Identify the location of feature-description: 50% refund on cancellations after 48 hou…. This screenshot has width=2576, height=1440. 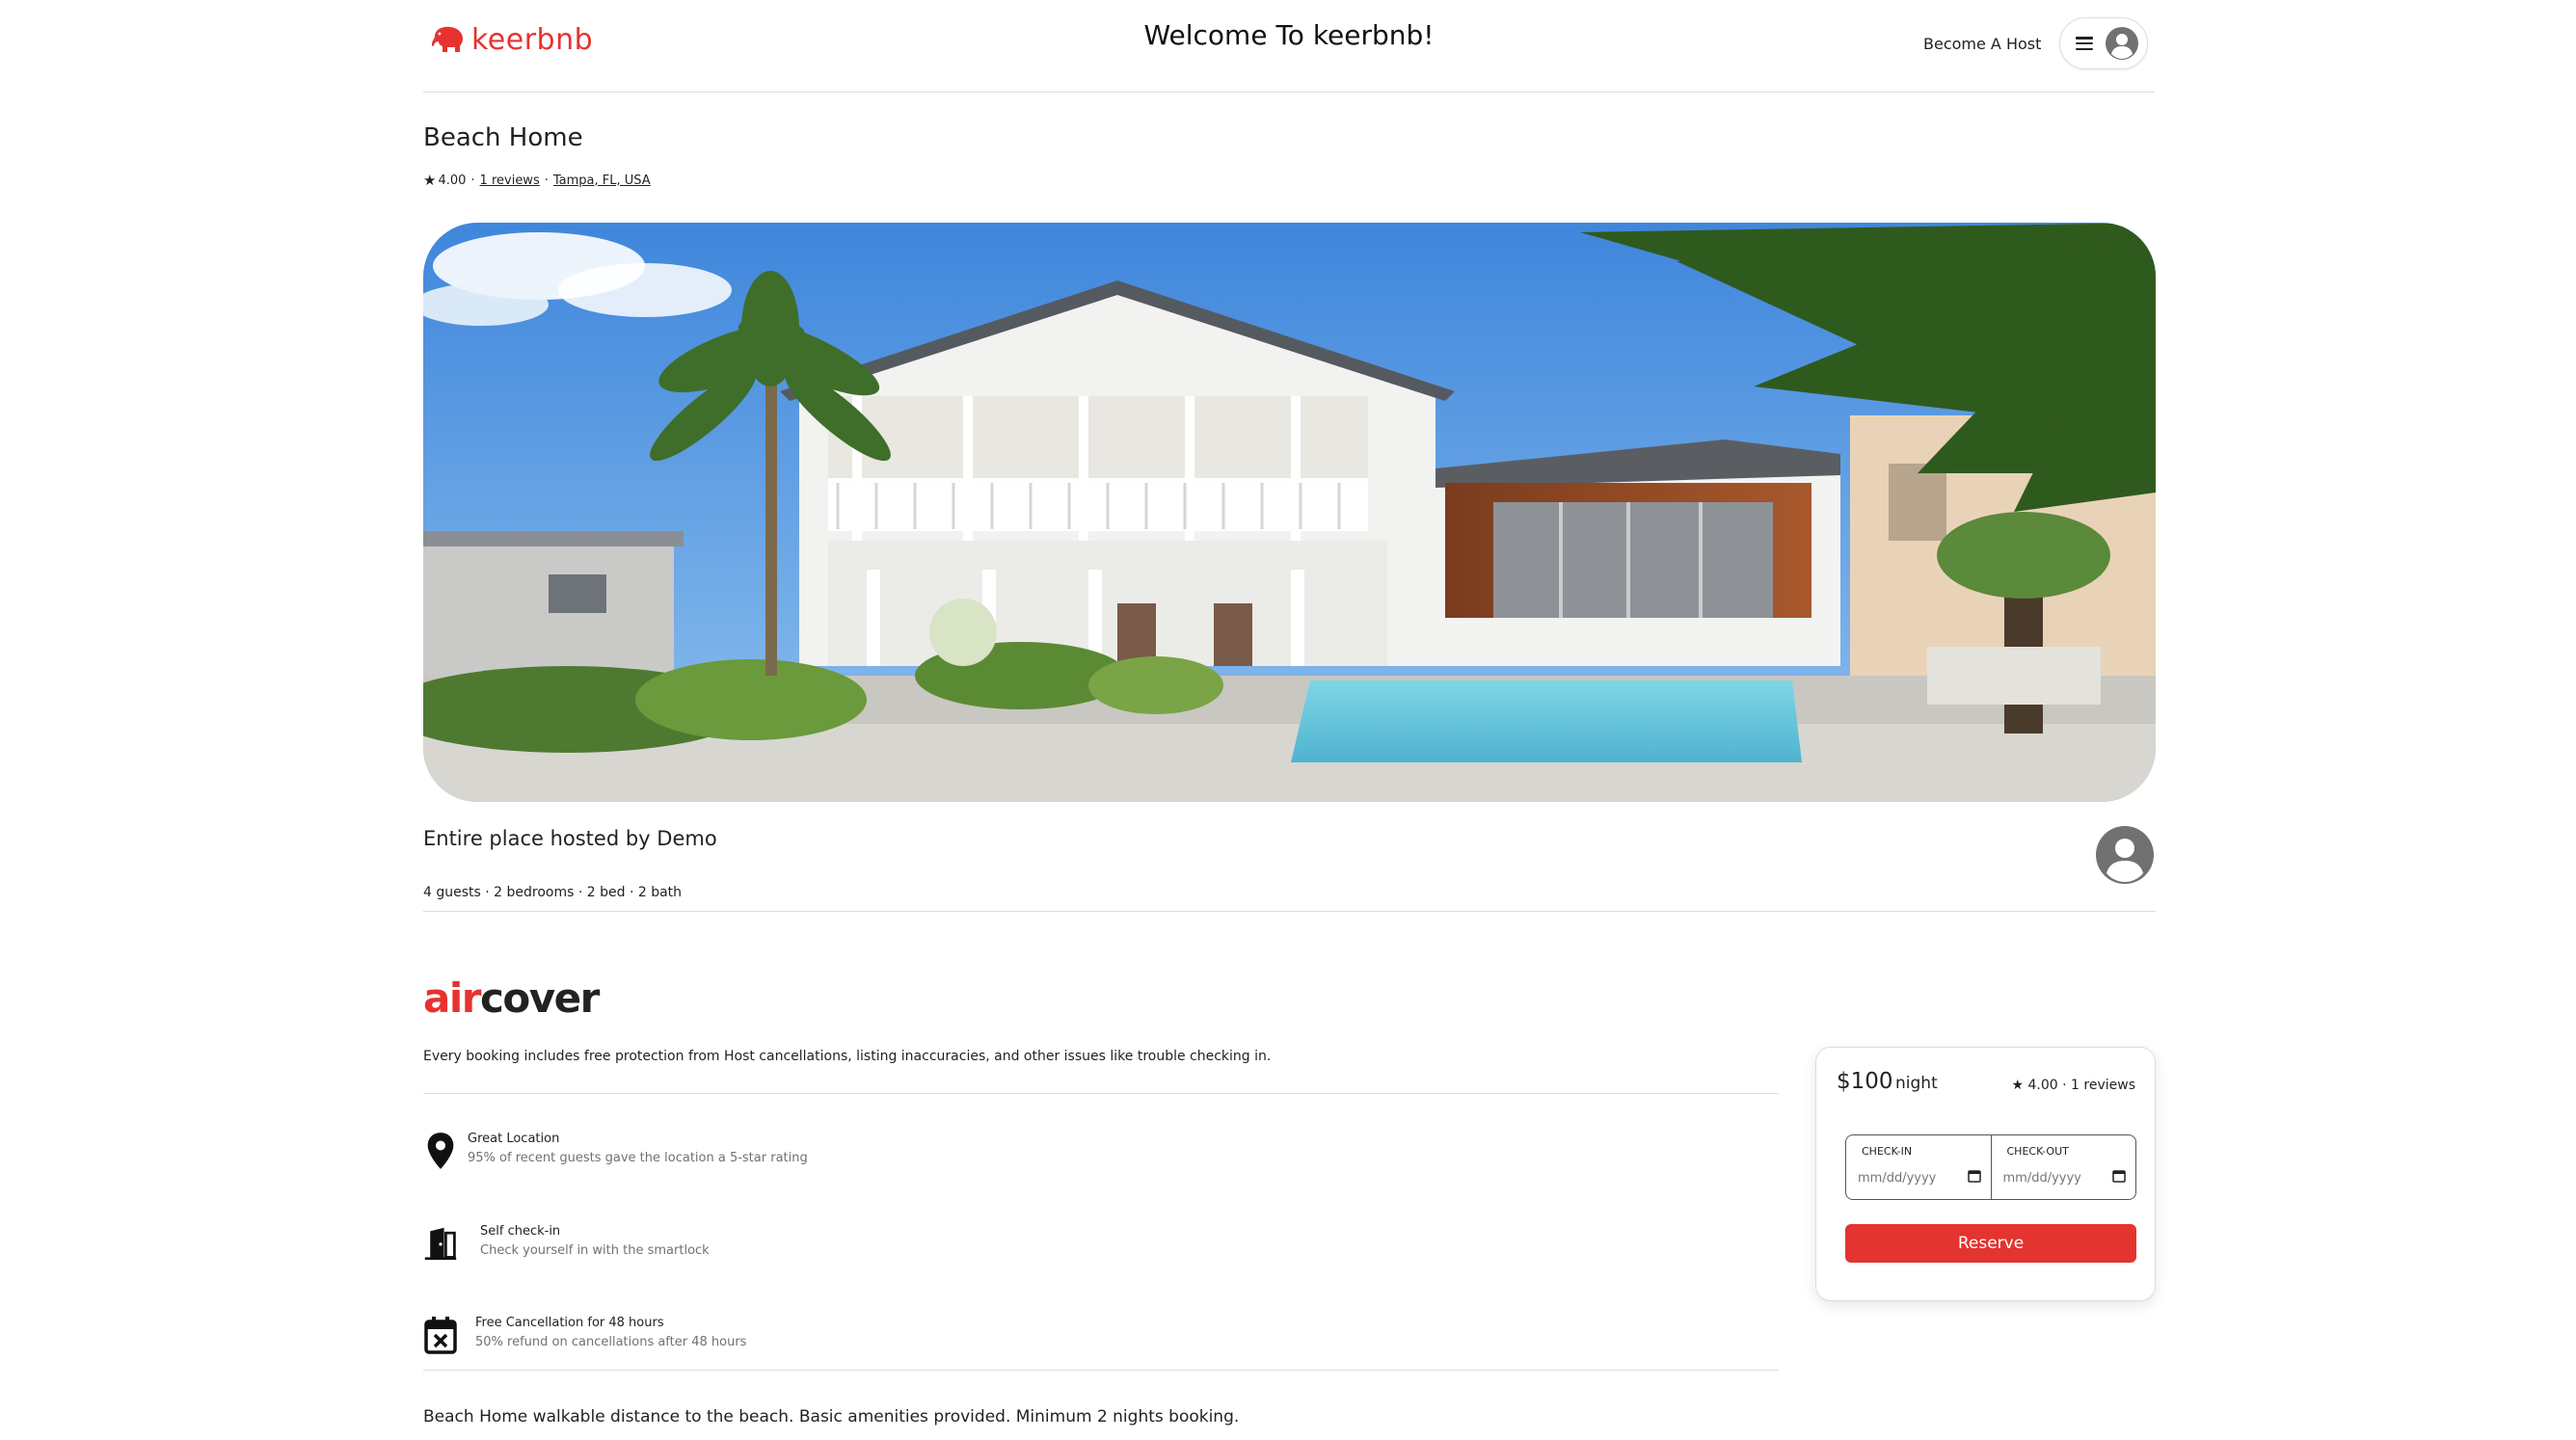
(611, 1342).